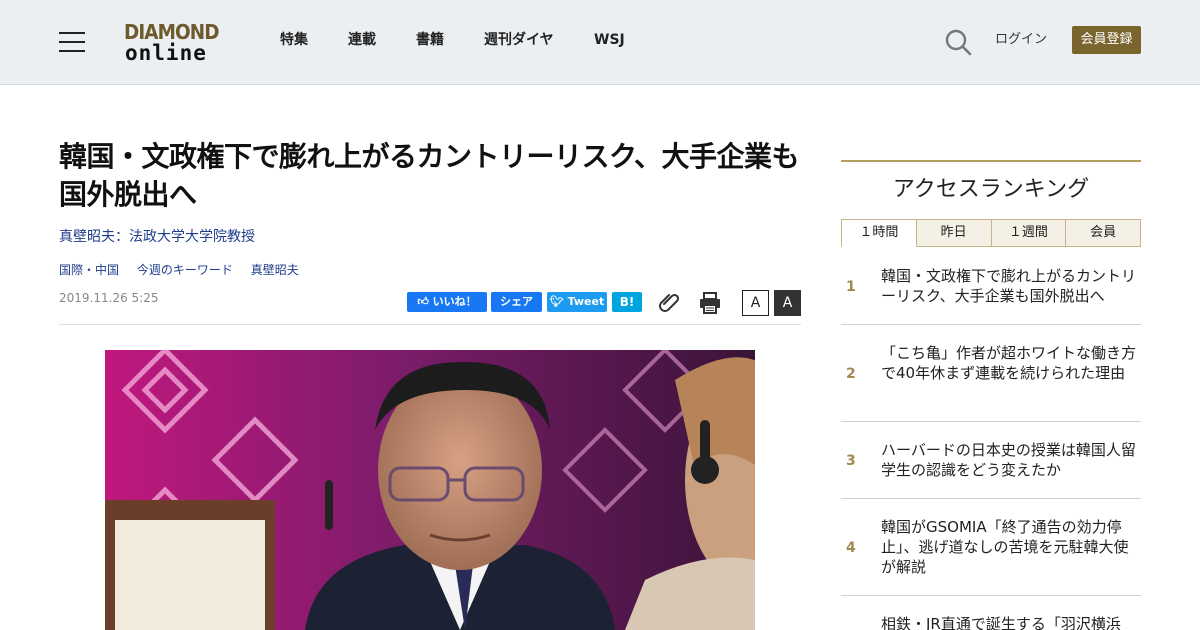 Image resolution: width=1200 pixels, height=630 pixels. I want to click on tweet-label: Tweet, so click(586, 301).